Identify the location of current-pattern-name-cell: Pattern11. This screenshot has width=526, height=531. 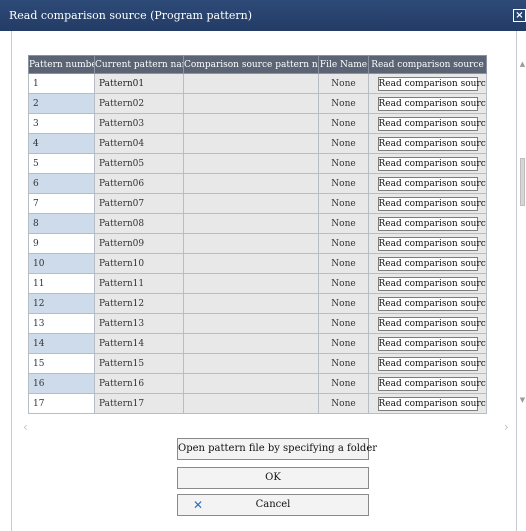
(139, 283).